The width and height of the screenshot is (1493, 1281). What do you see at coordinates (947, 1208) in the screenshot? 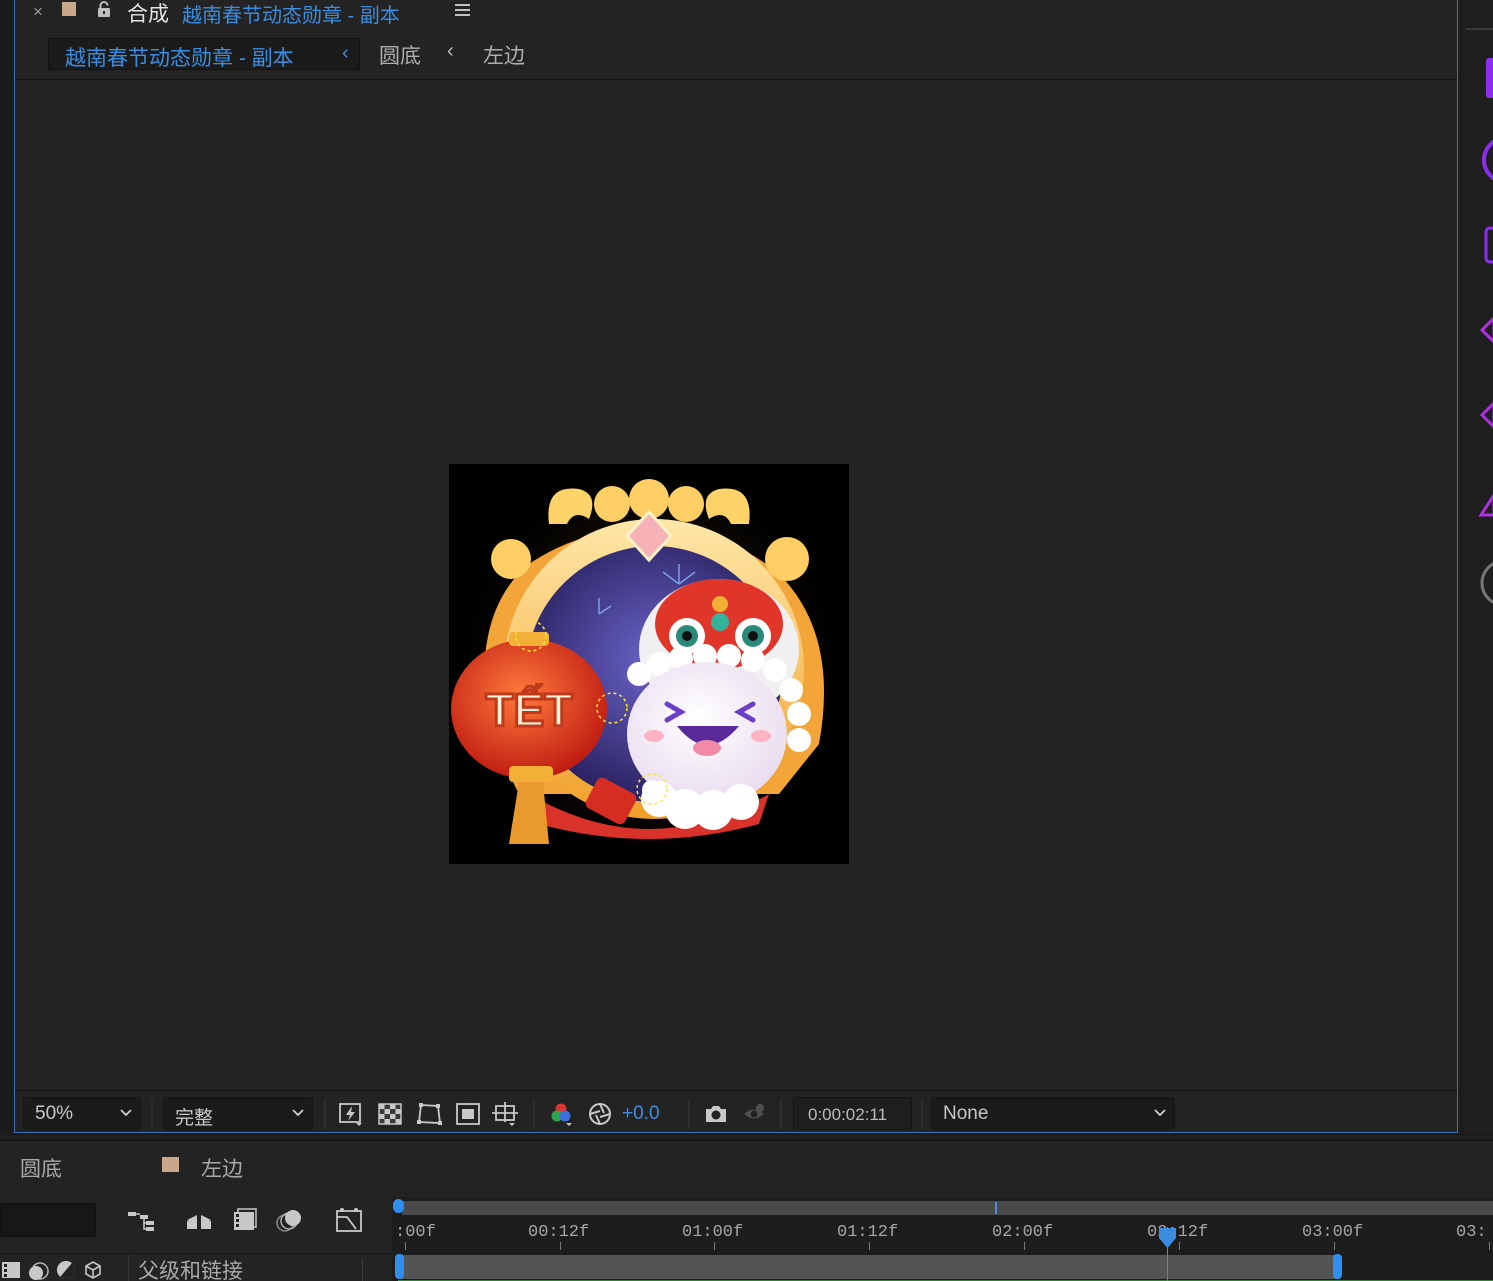
I see `time-navigator-bar` at bounding box center [947, 1208].